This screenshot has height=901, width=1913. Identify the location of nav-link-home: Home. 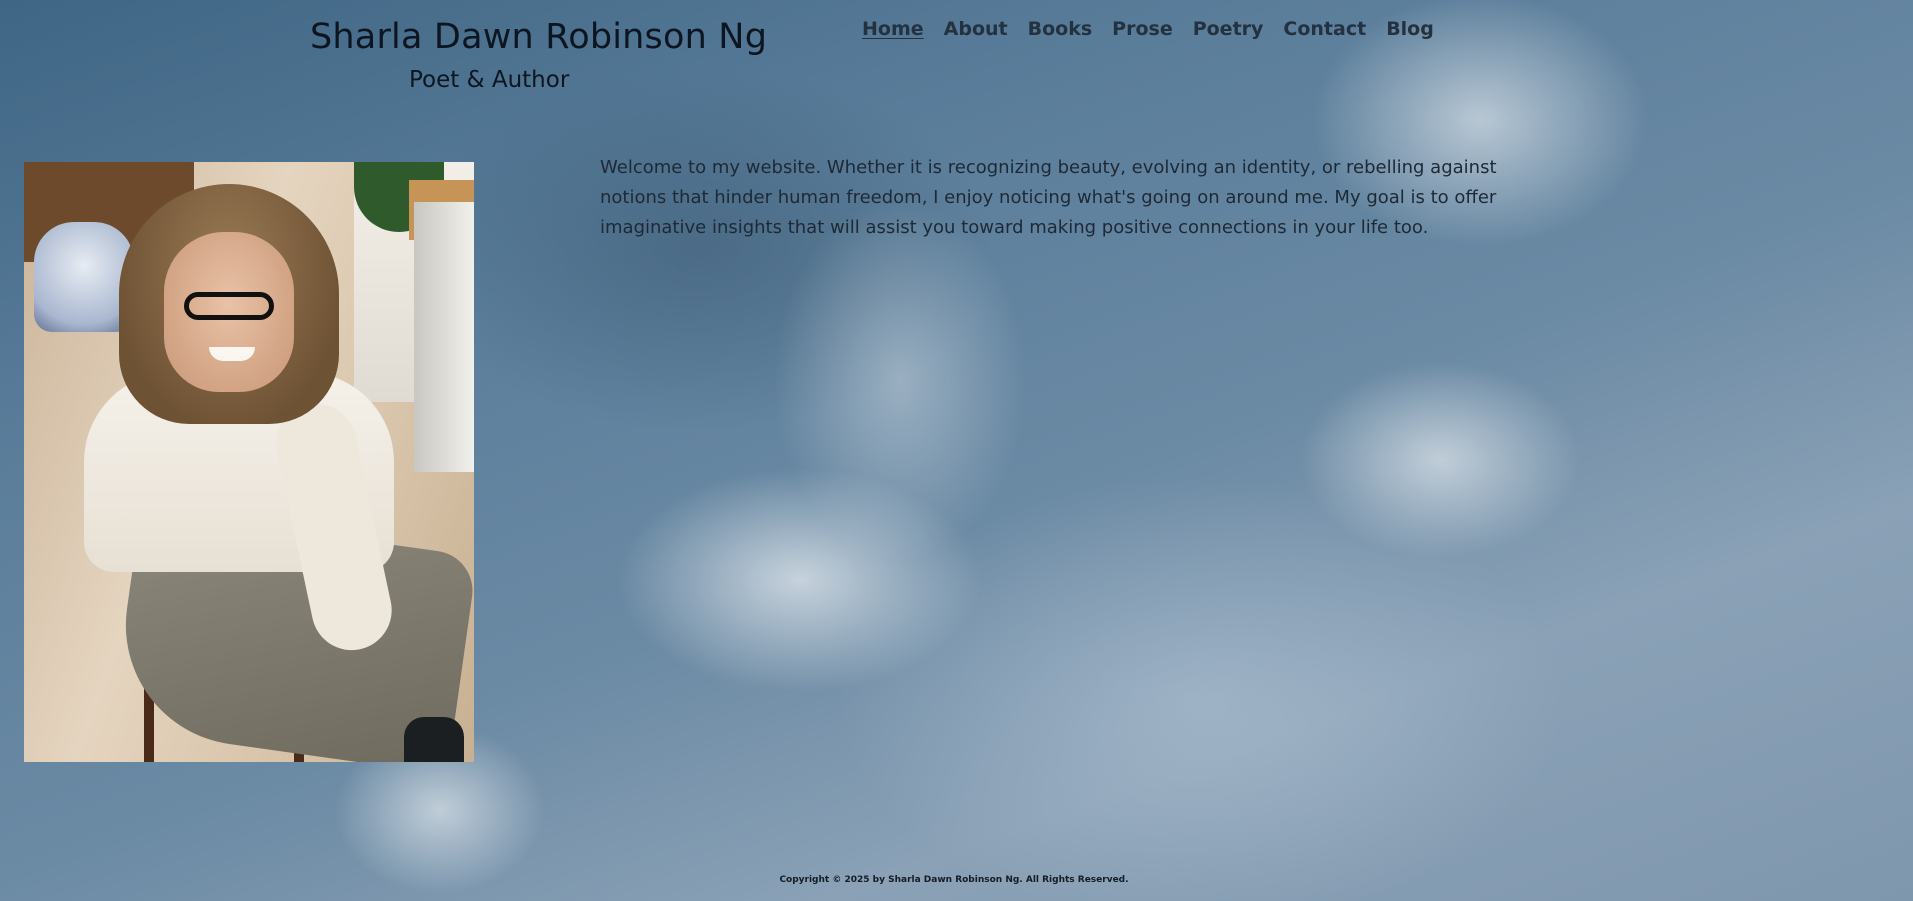
(893, 29).